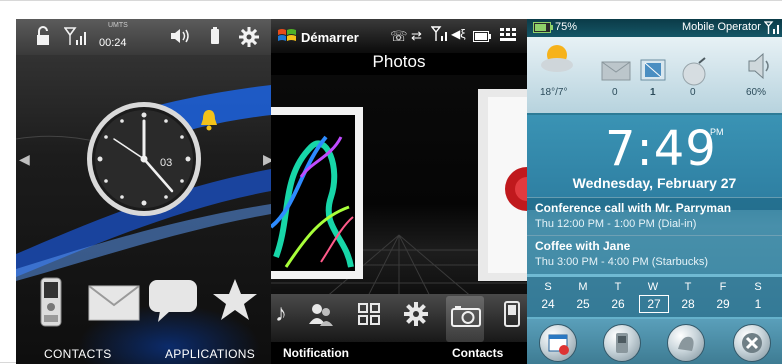 This screenshot has height=364, width=782. What do you see at coordinates (618, 304) in the screenshot?
I see `calendar-date: 26` at bounding box center [618, 304].